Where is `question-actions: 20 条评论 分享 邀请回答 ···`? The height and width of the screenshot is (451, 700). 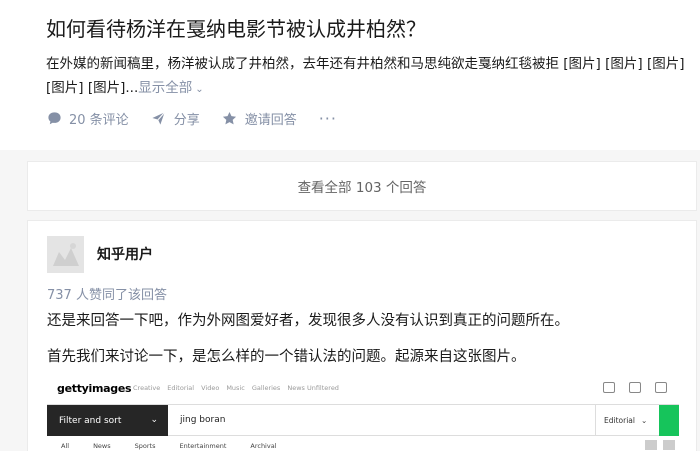 question-actions: 20 条评论 分享 邀请回答 ··· is located at coordinates (191, 118).